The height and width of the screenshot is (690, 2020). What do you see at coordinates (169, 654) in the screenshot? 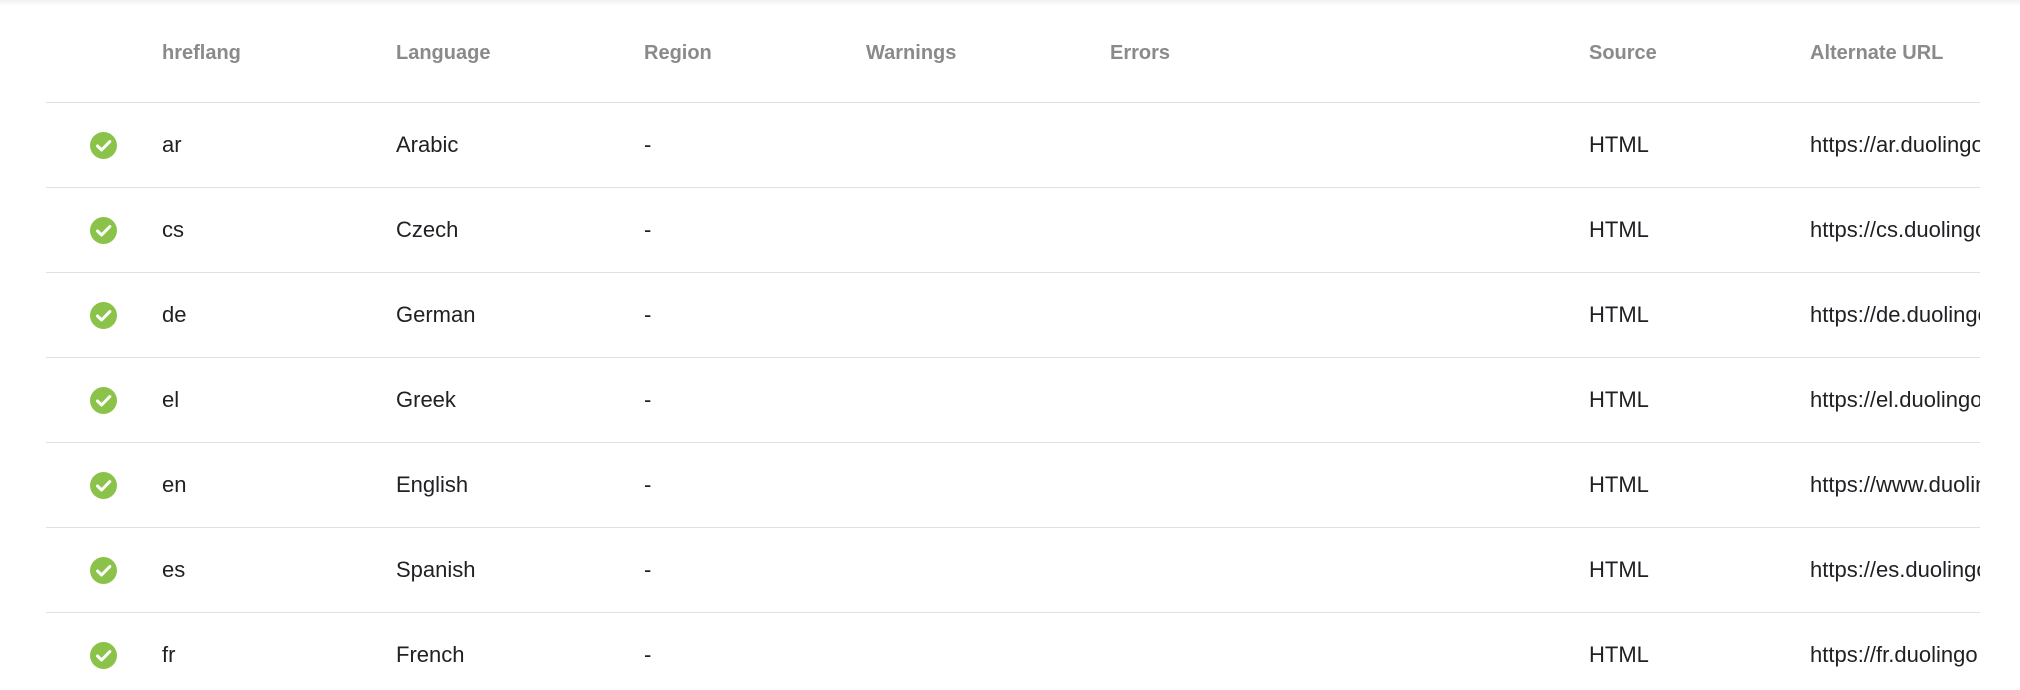
I see `cell-hreflang: fr` at bounding box center [169, 654].